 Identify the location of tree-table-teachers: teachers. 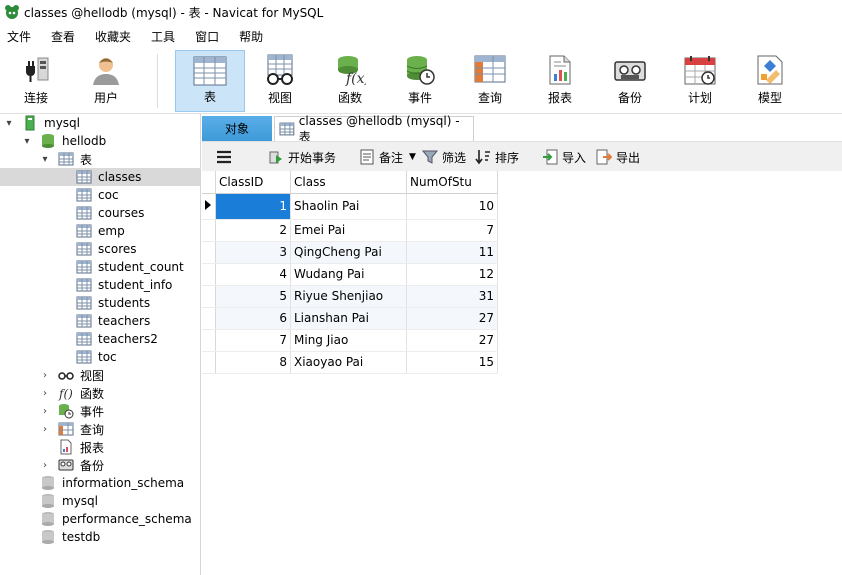
(100, 321).